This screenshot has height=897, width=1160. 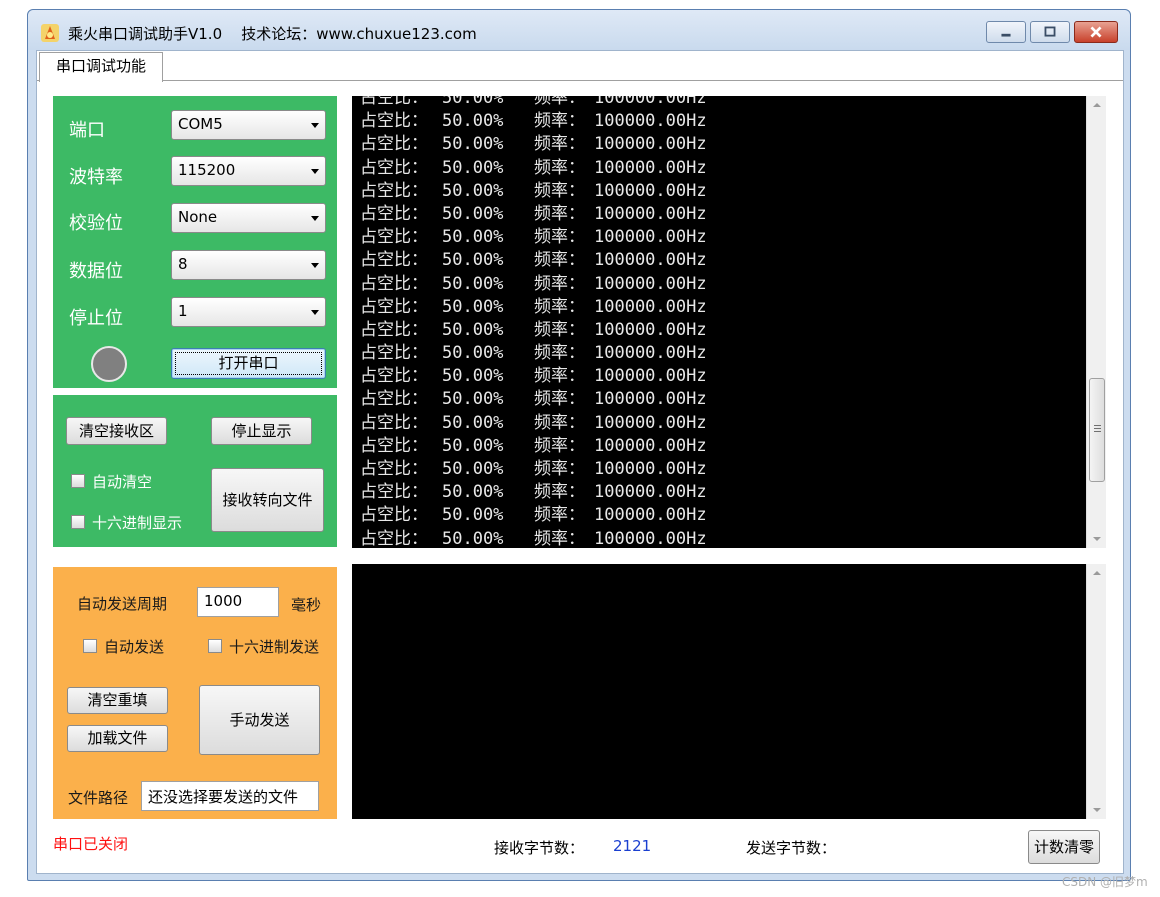 I want to click on port-select: COM5, so click(x=248, y=125).